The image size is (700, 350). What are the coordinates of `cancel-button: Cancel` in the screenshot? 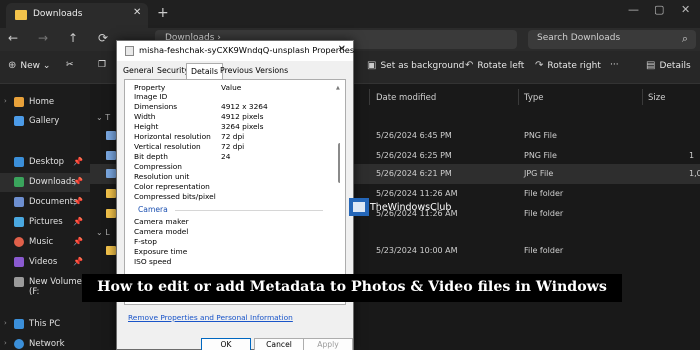 It's located at (279, 344).